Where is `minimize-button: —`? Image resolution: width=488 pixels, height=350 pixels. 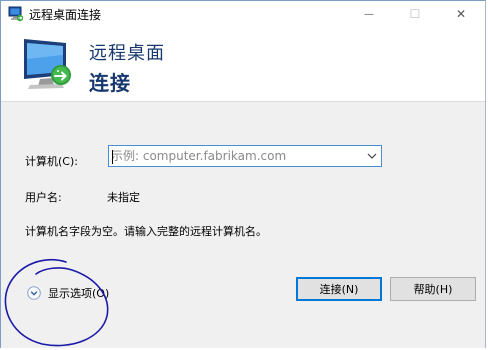
minimize-button: — is located at coordinates (369, 14).